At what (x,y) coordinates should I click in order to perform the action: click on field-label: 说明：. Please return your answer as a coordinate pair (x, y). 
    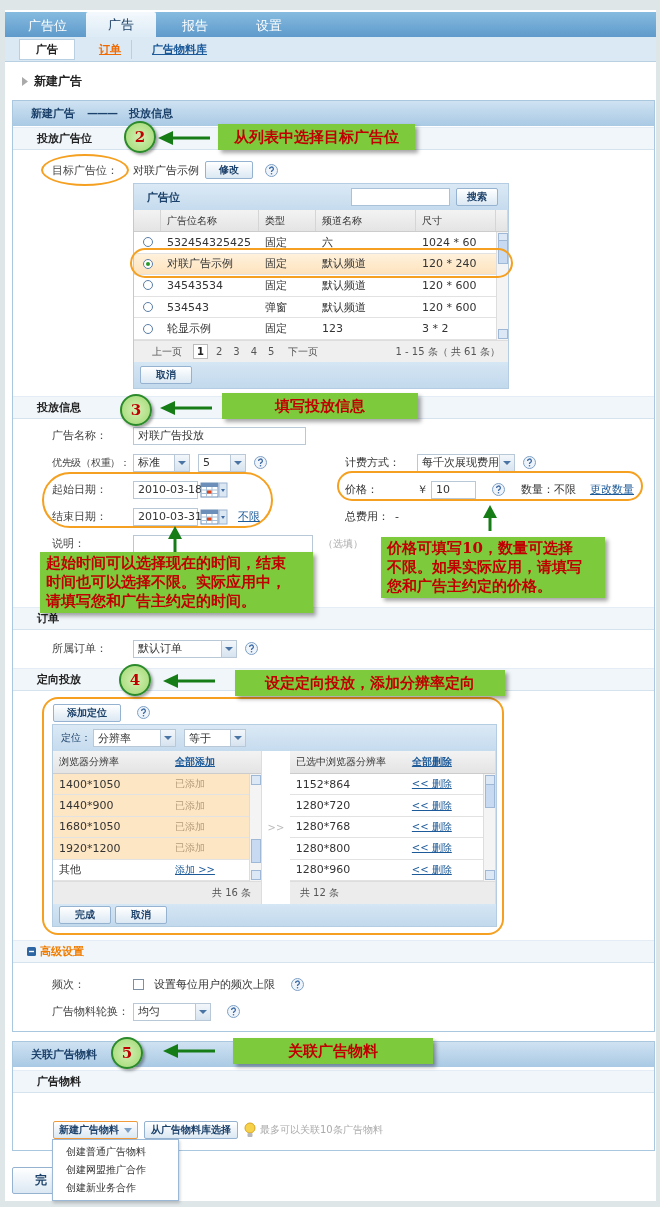
    Looking at the image, I should click on (69, 543).